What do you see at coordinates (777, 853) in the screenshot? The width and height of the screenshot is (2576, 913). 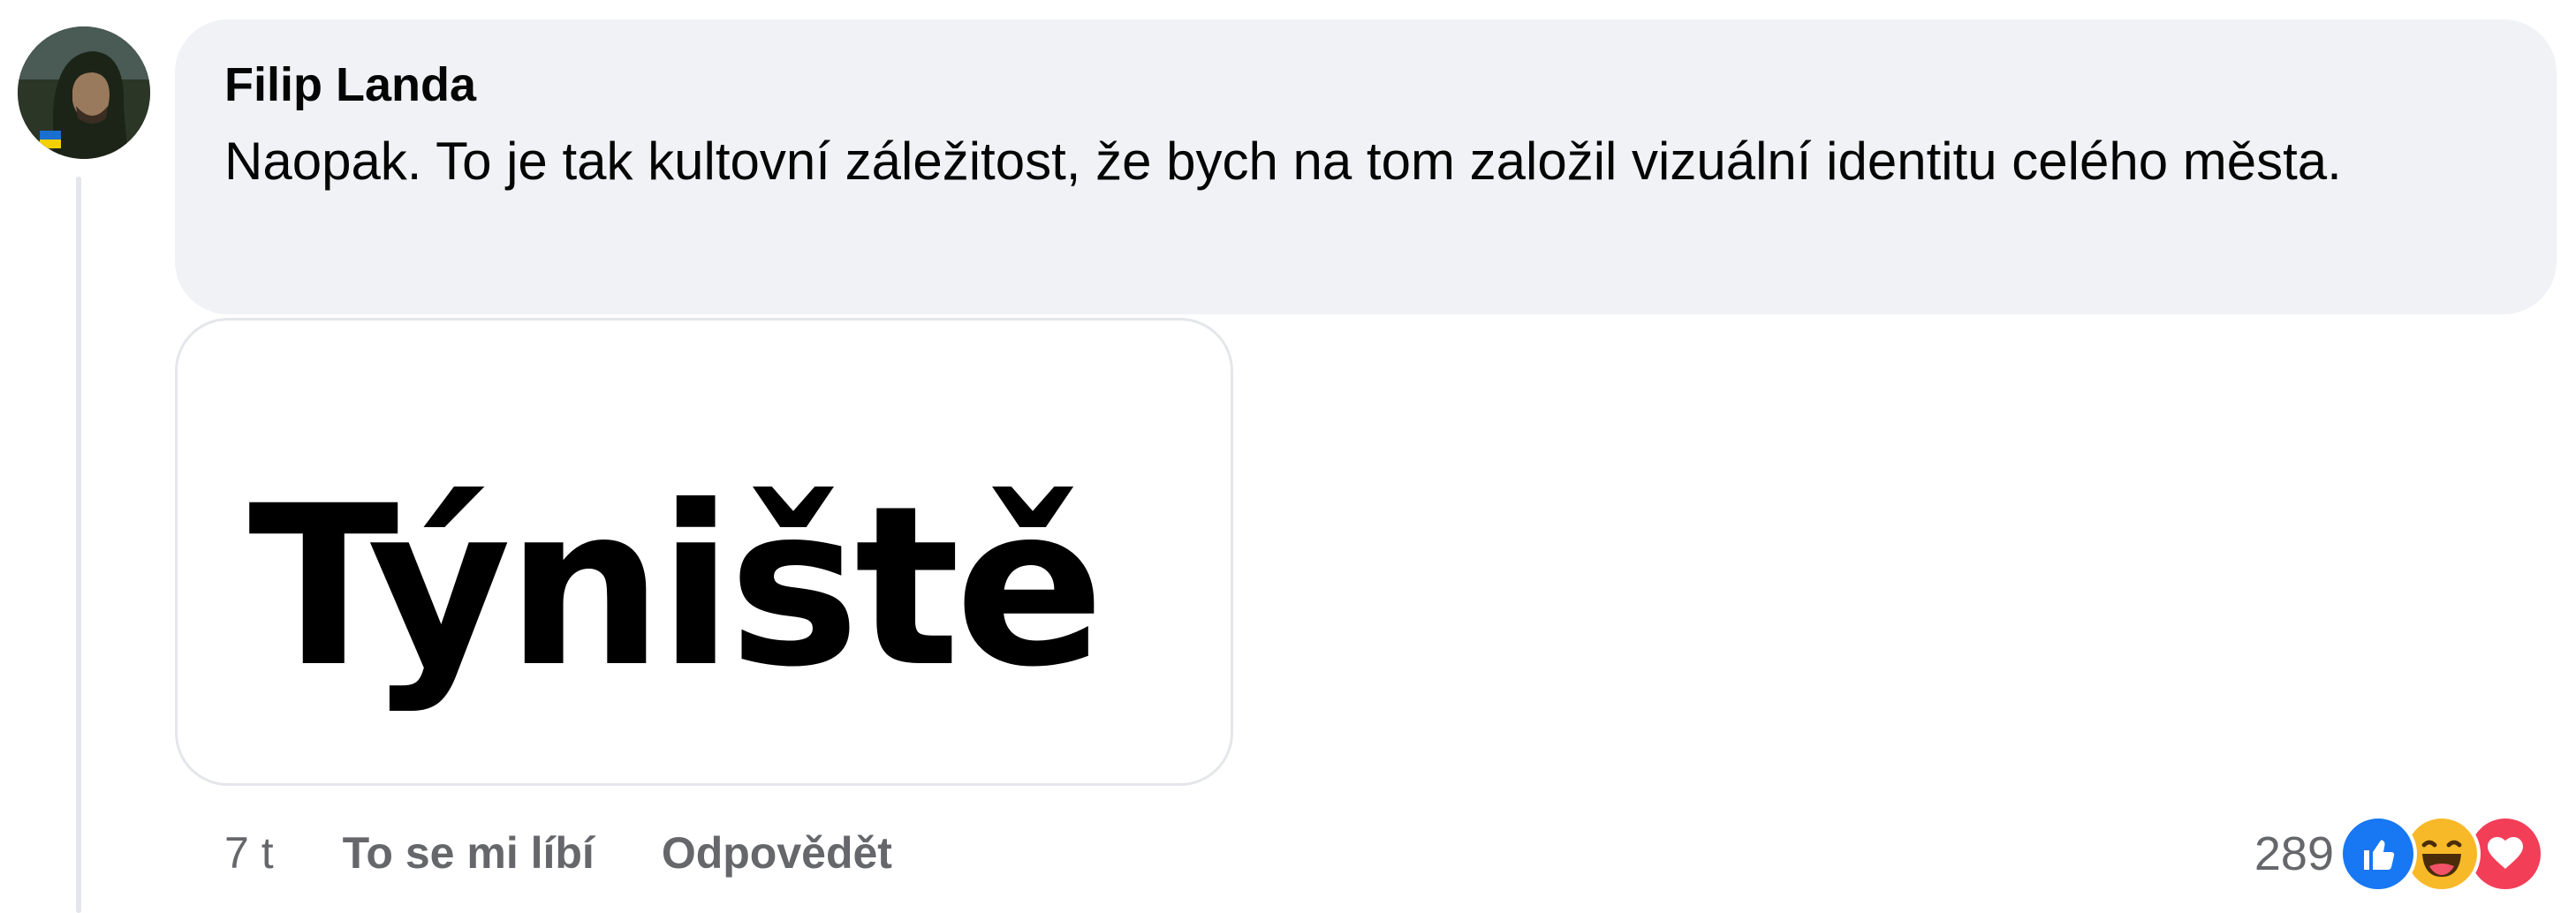 I see `reply-button: Odpovědět` at bounding box center [777, 853].